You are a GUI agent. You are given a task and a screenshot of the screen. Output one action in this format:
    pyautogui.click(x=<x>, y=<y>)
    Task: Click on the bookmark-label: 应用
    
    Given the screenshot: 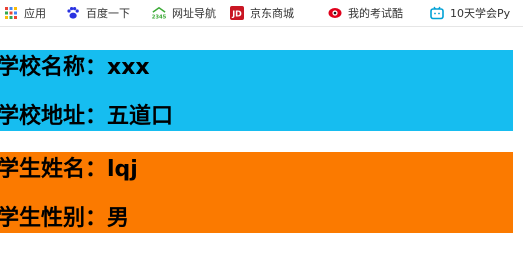 What is the action you would take?
    pyautogui.click(x=35, y=13)
    